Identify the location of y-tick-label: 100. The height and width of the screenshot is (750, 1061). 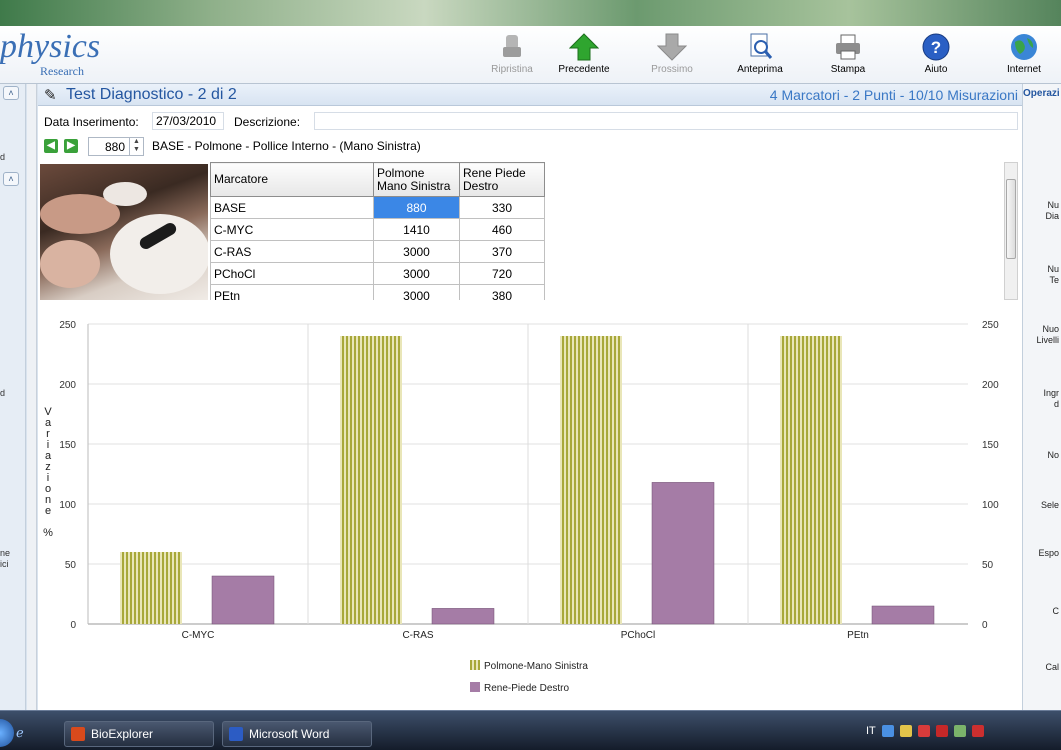
(67, 505).